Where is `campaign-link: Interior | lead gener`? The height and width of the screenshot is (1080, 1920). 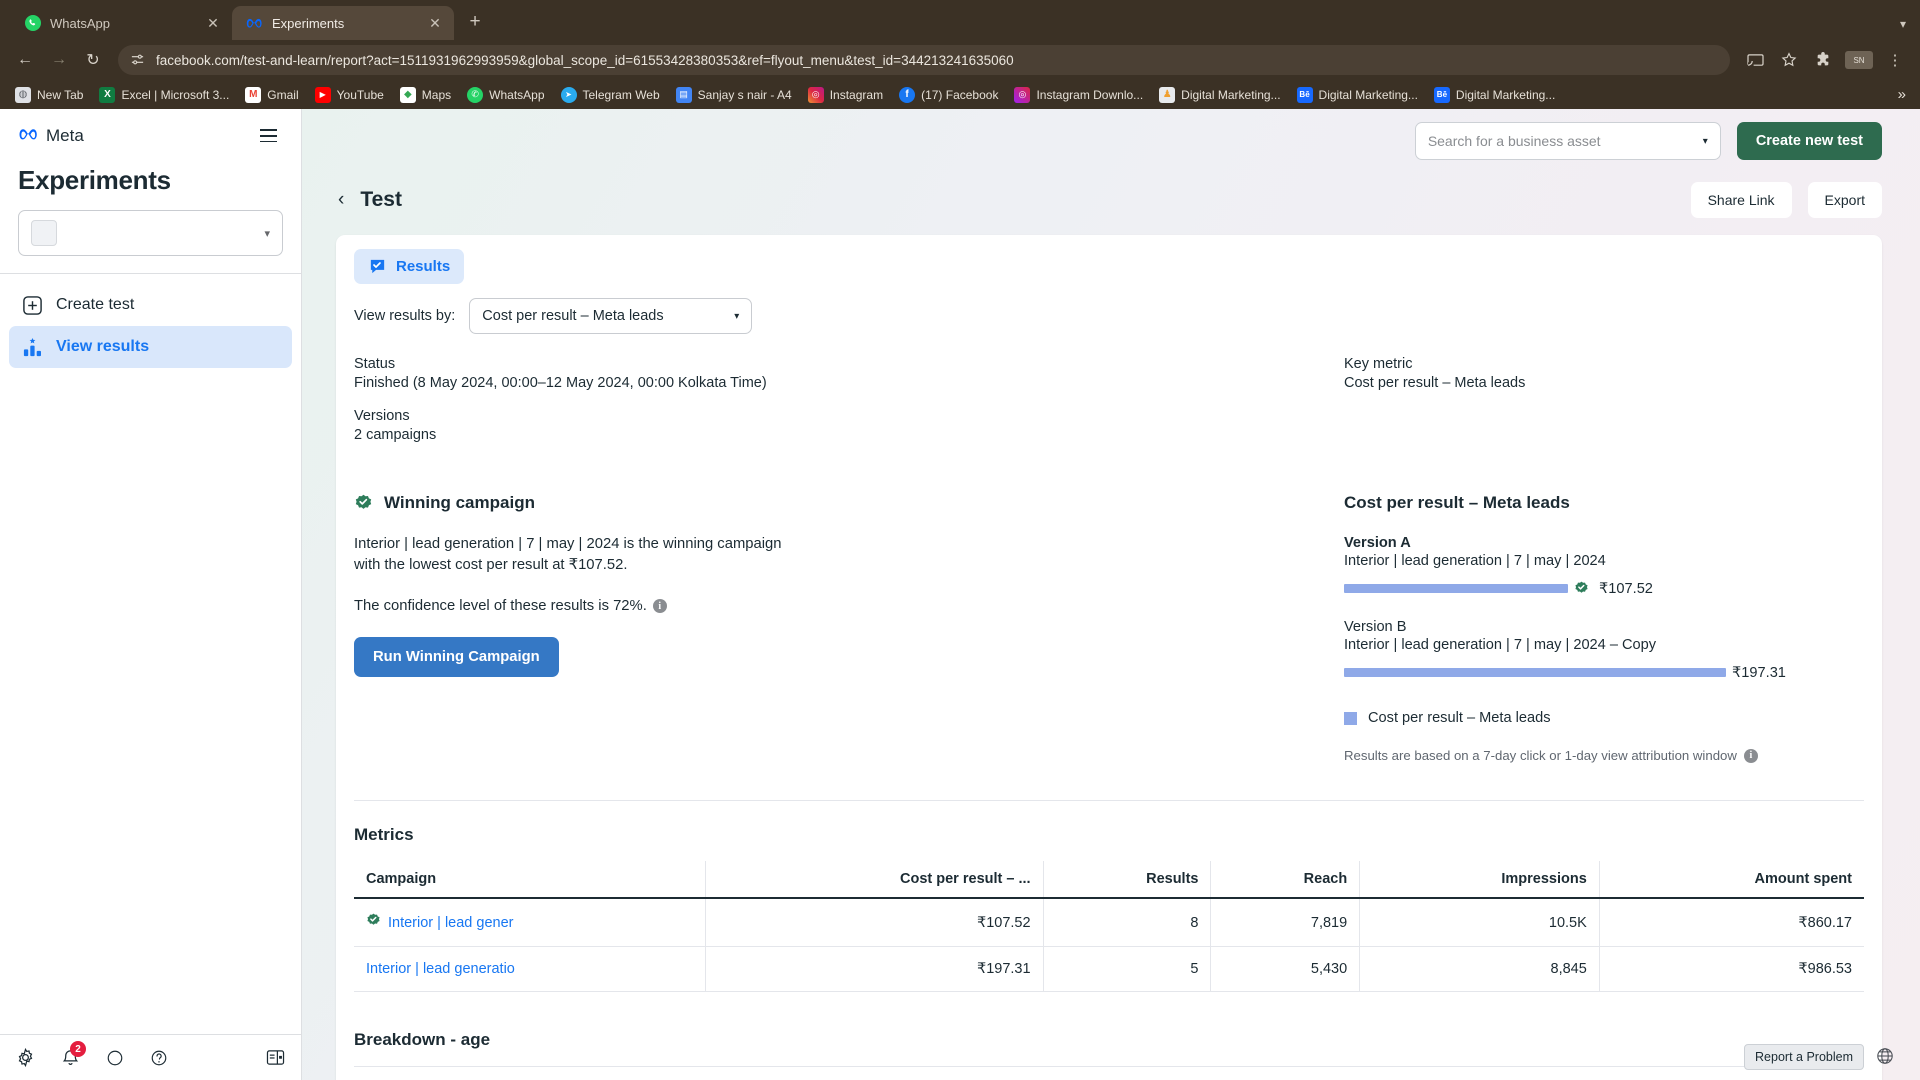 campaign-link: Interior | lead gener is located at coordinates (450, 923).